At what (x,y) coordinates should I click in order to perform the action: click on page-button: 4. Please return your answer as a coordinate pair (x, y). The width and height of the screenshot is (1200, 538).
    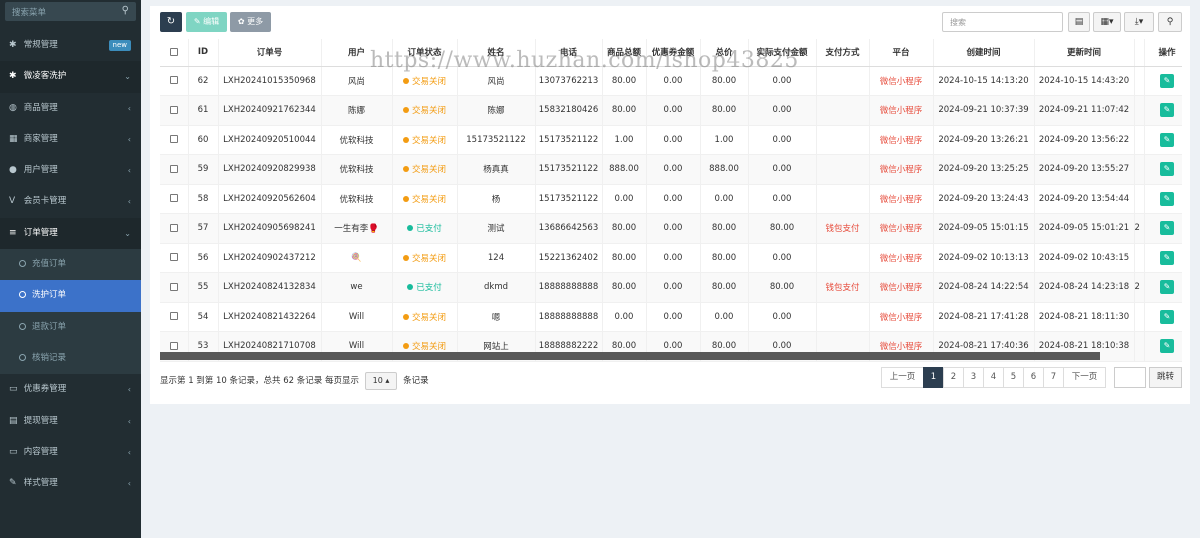
    Looking at the image, I should click on (993, 377).